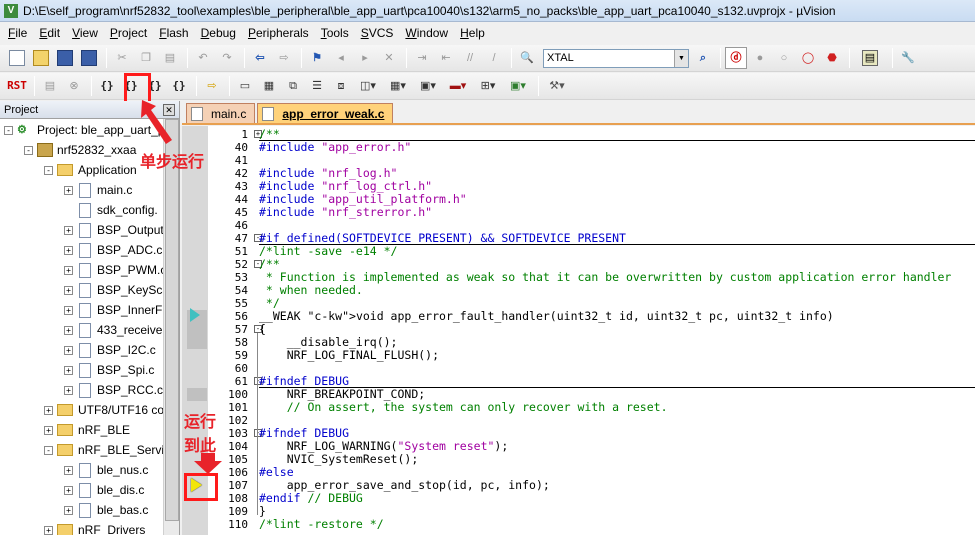 The width and height of the screenshot is (975, 535). I want to click on disable-breakpoints-button: ◯, so click(808, 58).